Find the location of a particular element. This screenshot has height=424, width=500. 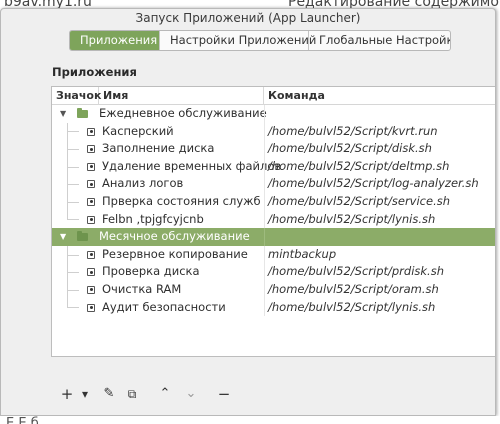

group-name: Ежедневное обслуживание is located at coordinates (183, 113).